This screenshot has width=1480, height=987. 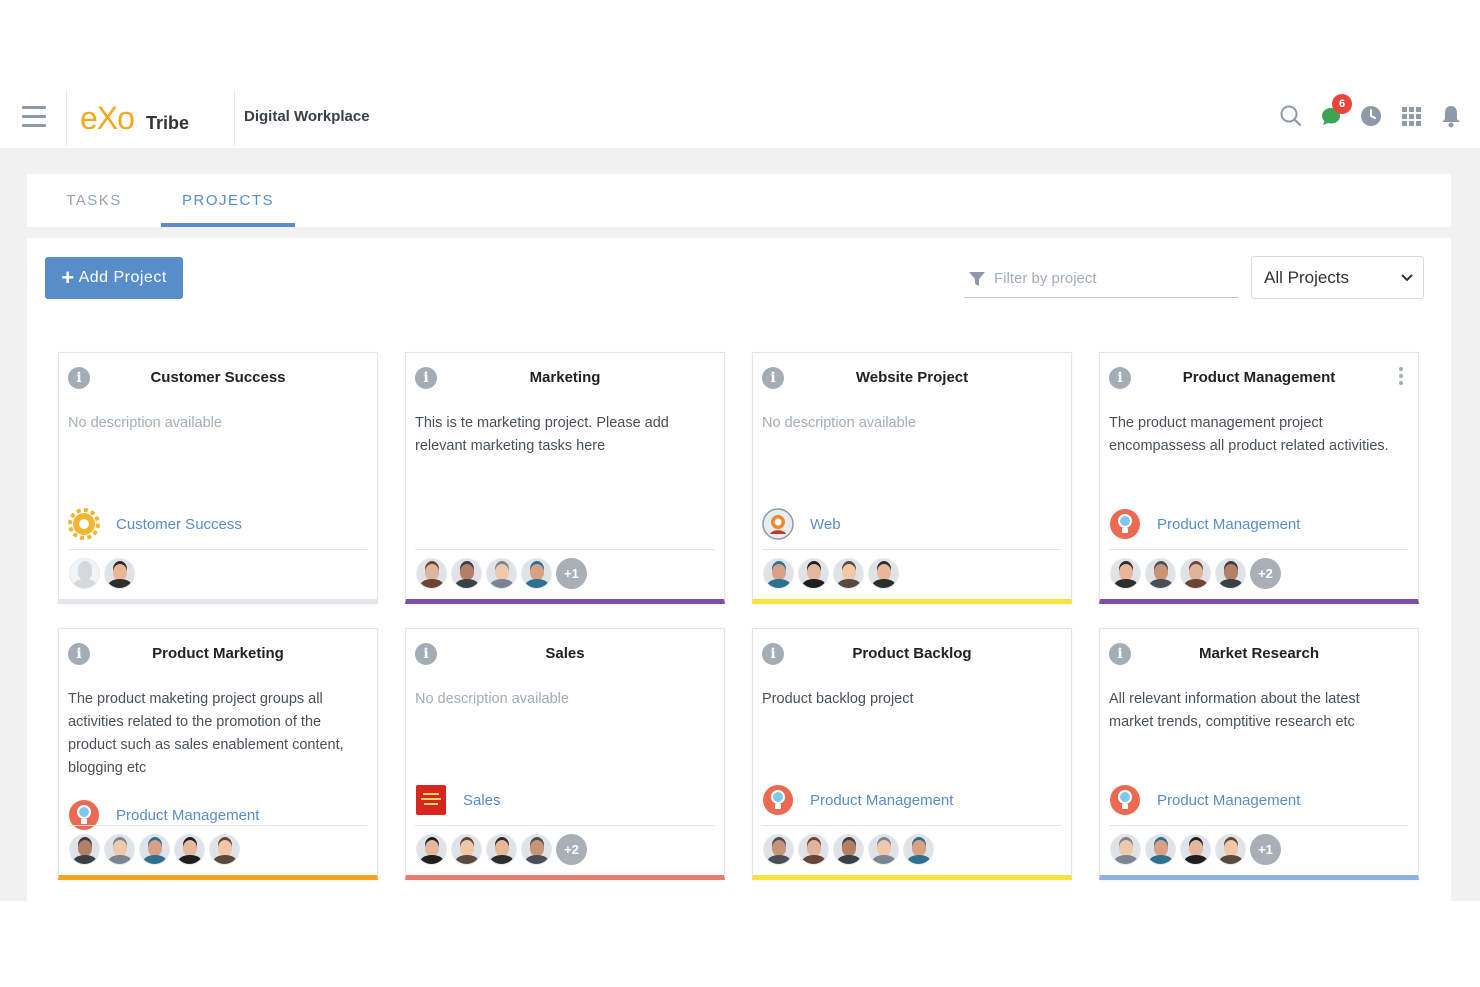 I want to click on search-icon, so click(x=1291, y=116).